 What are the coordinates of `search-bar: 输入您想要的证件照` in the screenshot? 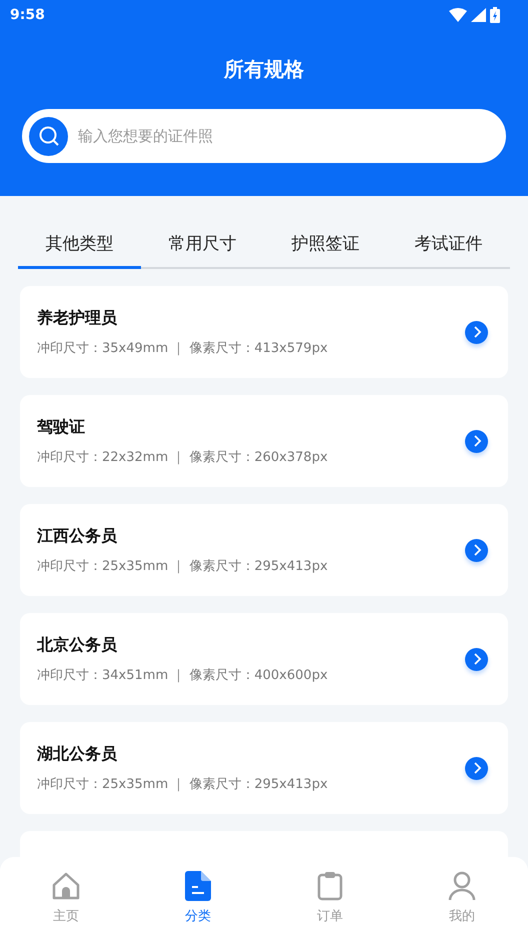 It's located at (264, 136).